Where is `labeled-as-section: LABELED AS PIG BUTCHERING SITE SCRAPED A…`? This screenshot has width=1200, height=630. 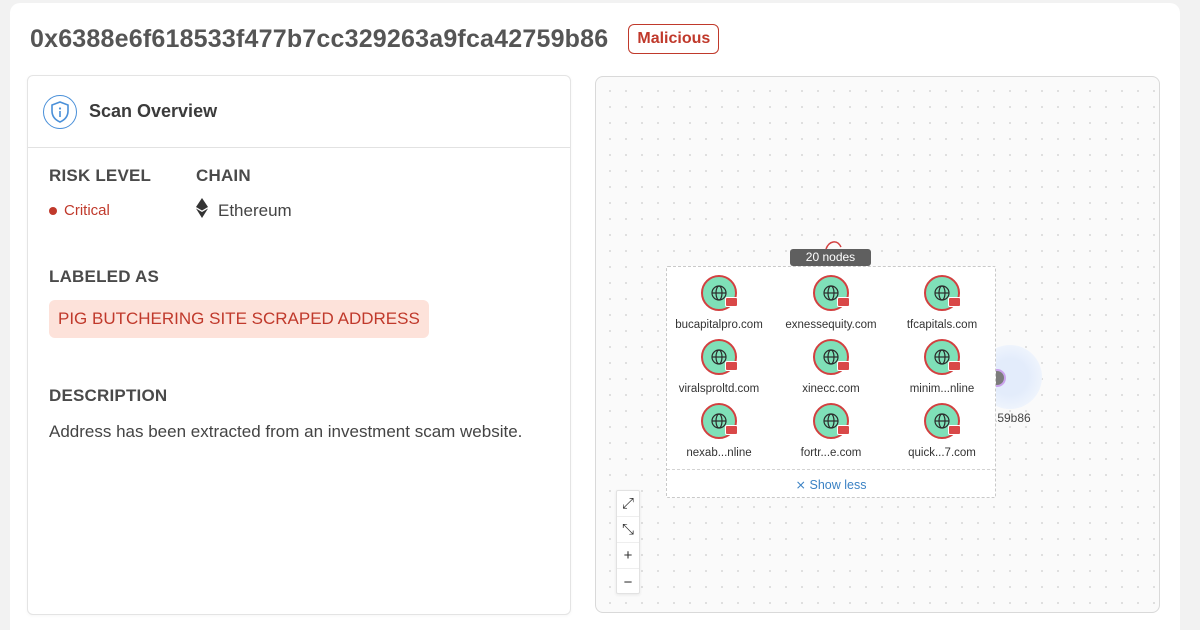
labeled-as-section: LABELED AS PIG BUTCHERING SITE SCRAPED A… is located at coordinates (239, 302).